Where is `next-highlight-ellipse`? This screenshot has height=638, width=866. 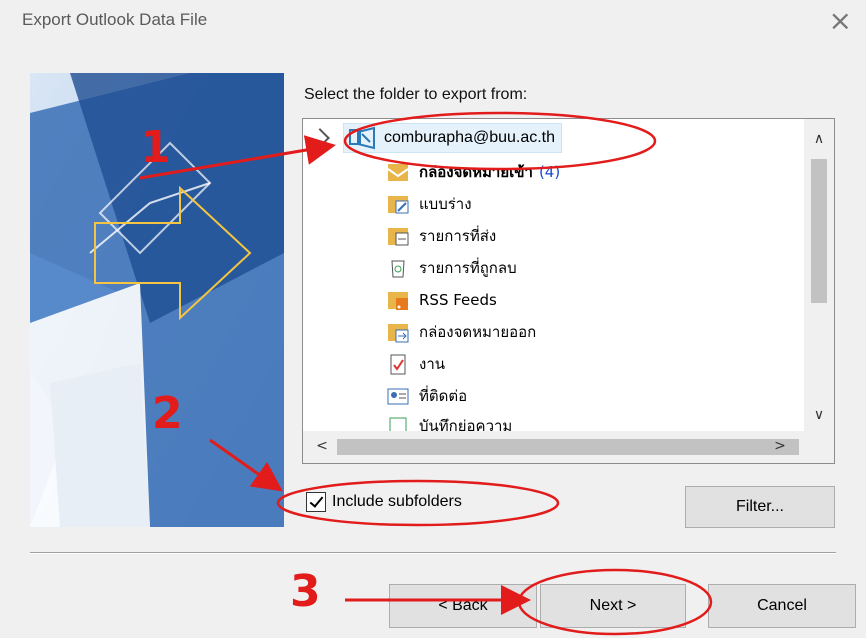
next-highlight-ellipse is located at coordinates (615, 602).